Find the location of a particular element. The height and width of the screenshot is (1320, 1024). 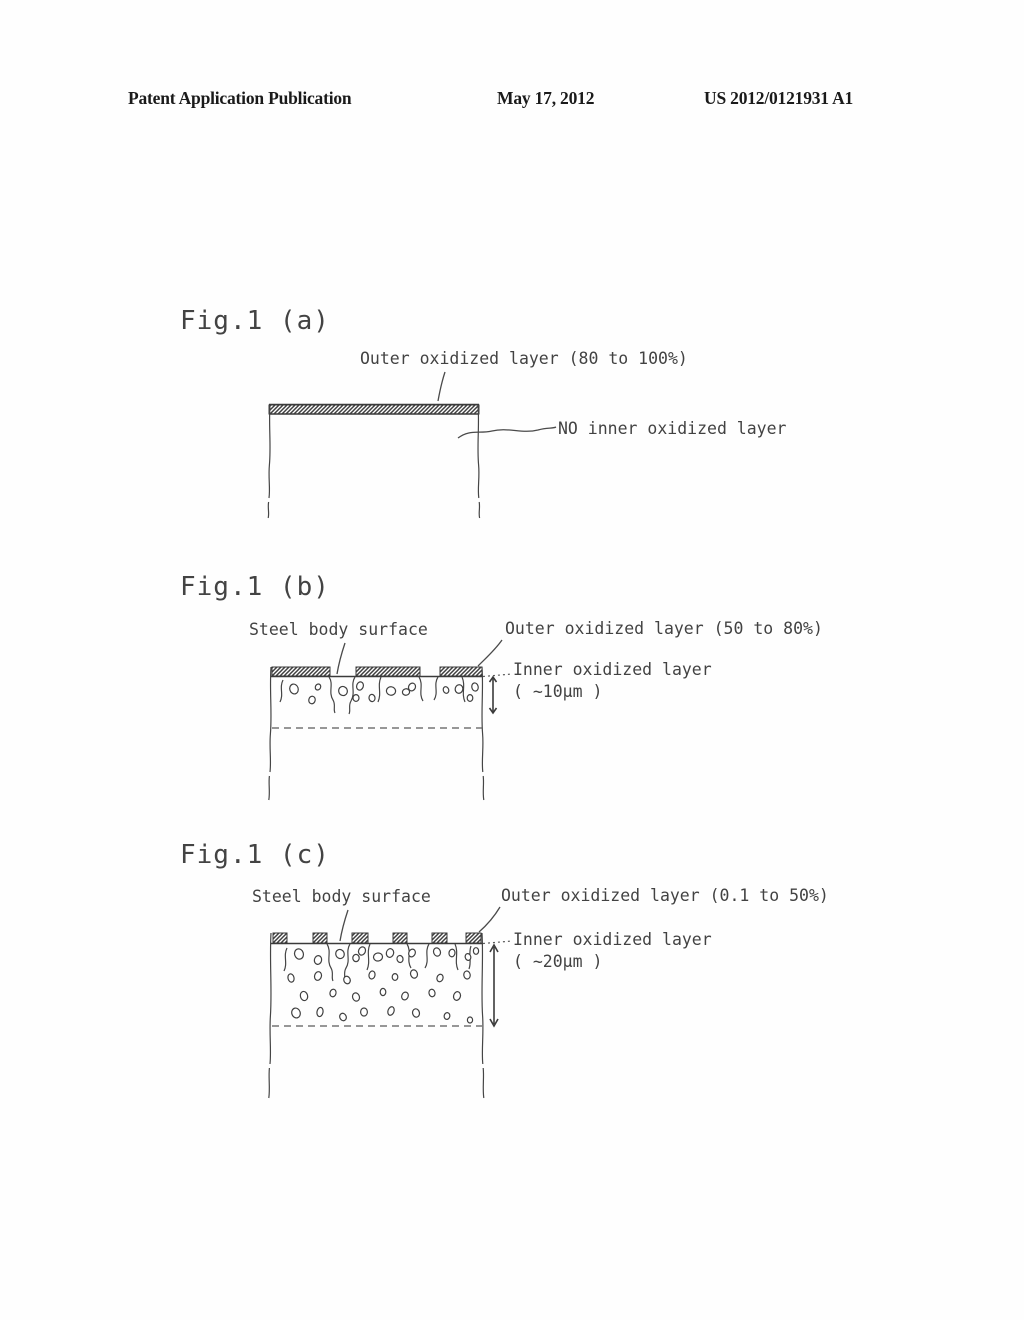

inner-oxide-voids-c is located at coordinates (383, 985).